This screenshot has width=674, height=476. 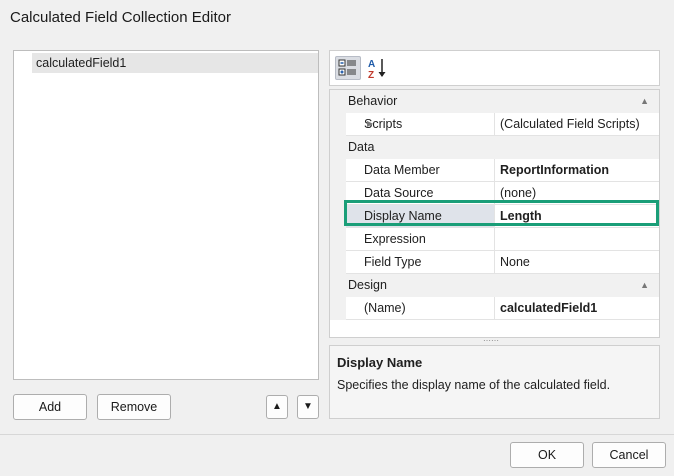 I want to click on splitter-handle: ⋯⋯, so click(x=491, y=341).